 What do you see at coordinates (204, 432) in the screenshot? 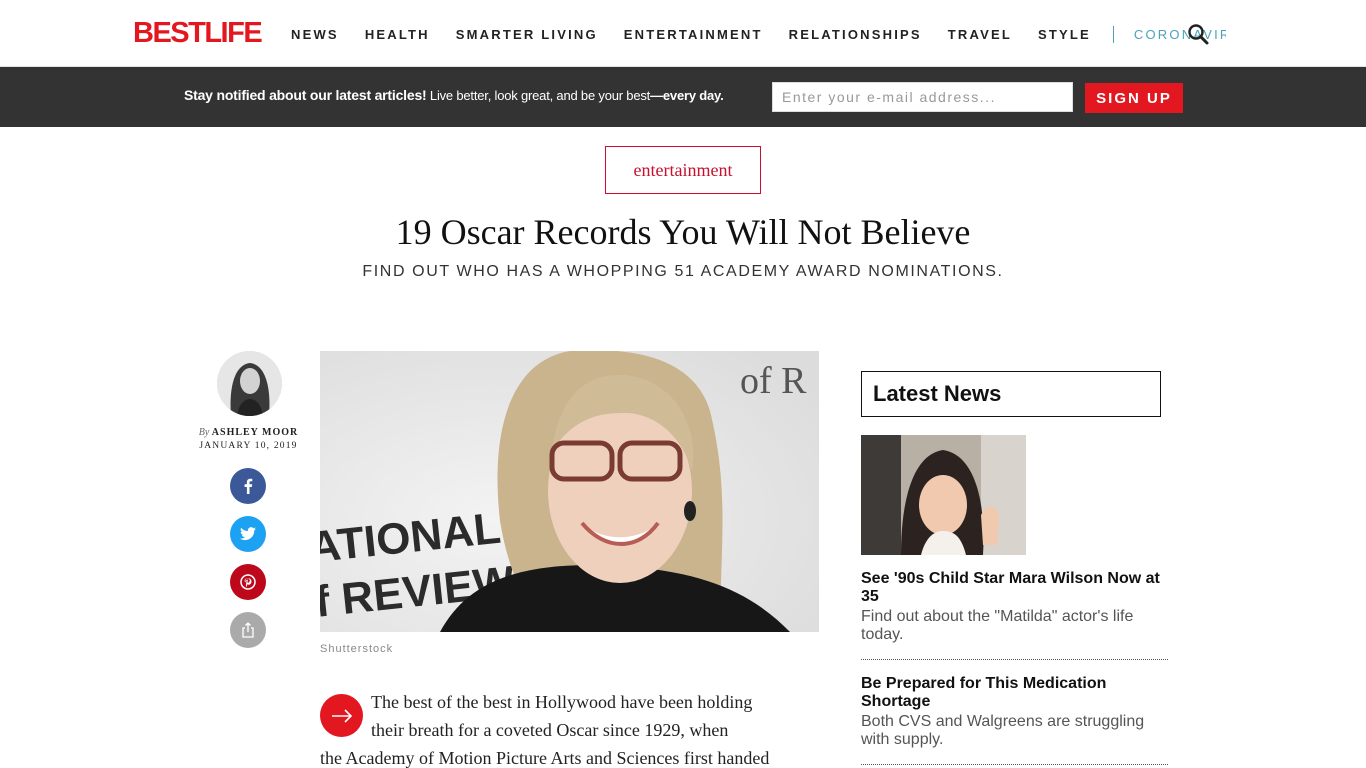
I see `byline-by: By` at bounding box center [204, 432].